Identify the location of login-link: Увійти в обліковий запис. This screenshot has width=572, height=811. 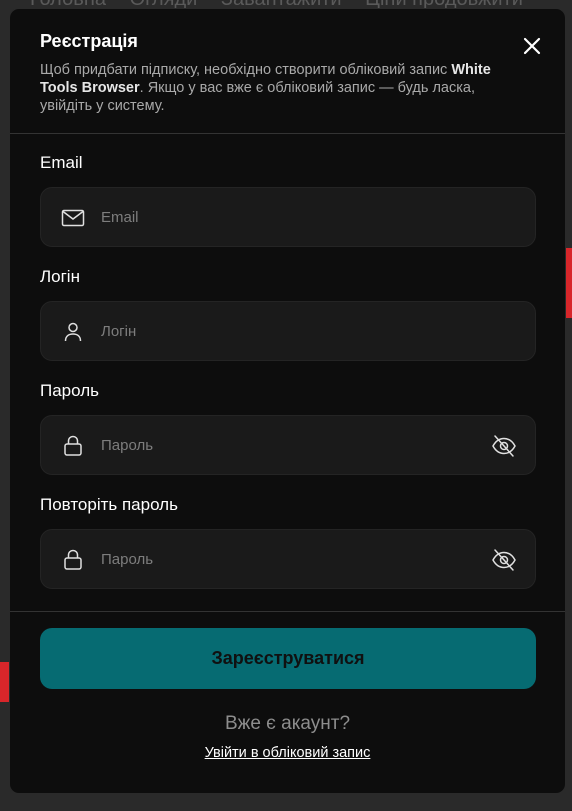
(288, 753).